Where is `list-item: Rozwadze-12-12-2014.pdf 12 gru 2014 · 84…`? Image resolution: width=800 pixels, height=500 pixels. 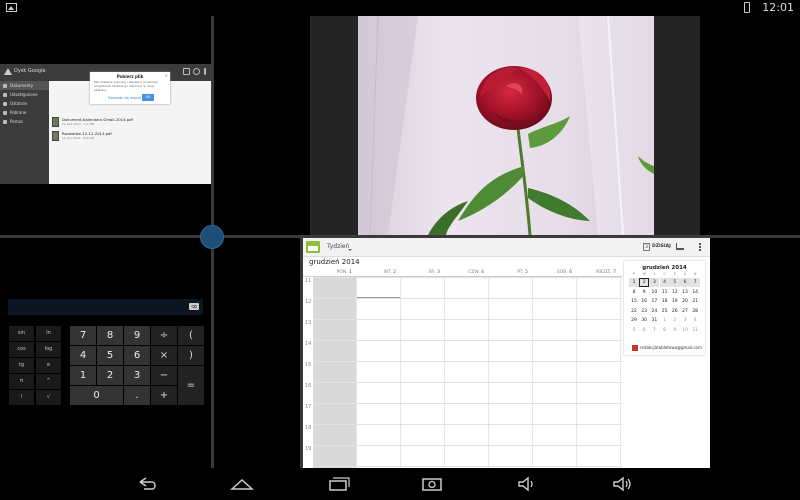
list-item: Rozwadze-12-12-2014.pdf 12 gru 2014 · 84… is located at coordinates (129, 136).